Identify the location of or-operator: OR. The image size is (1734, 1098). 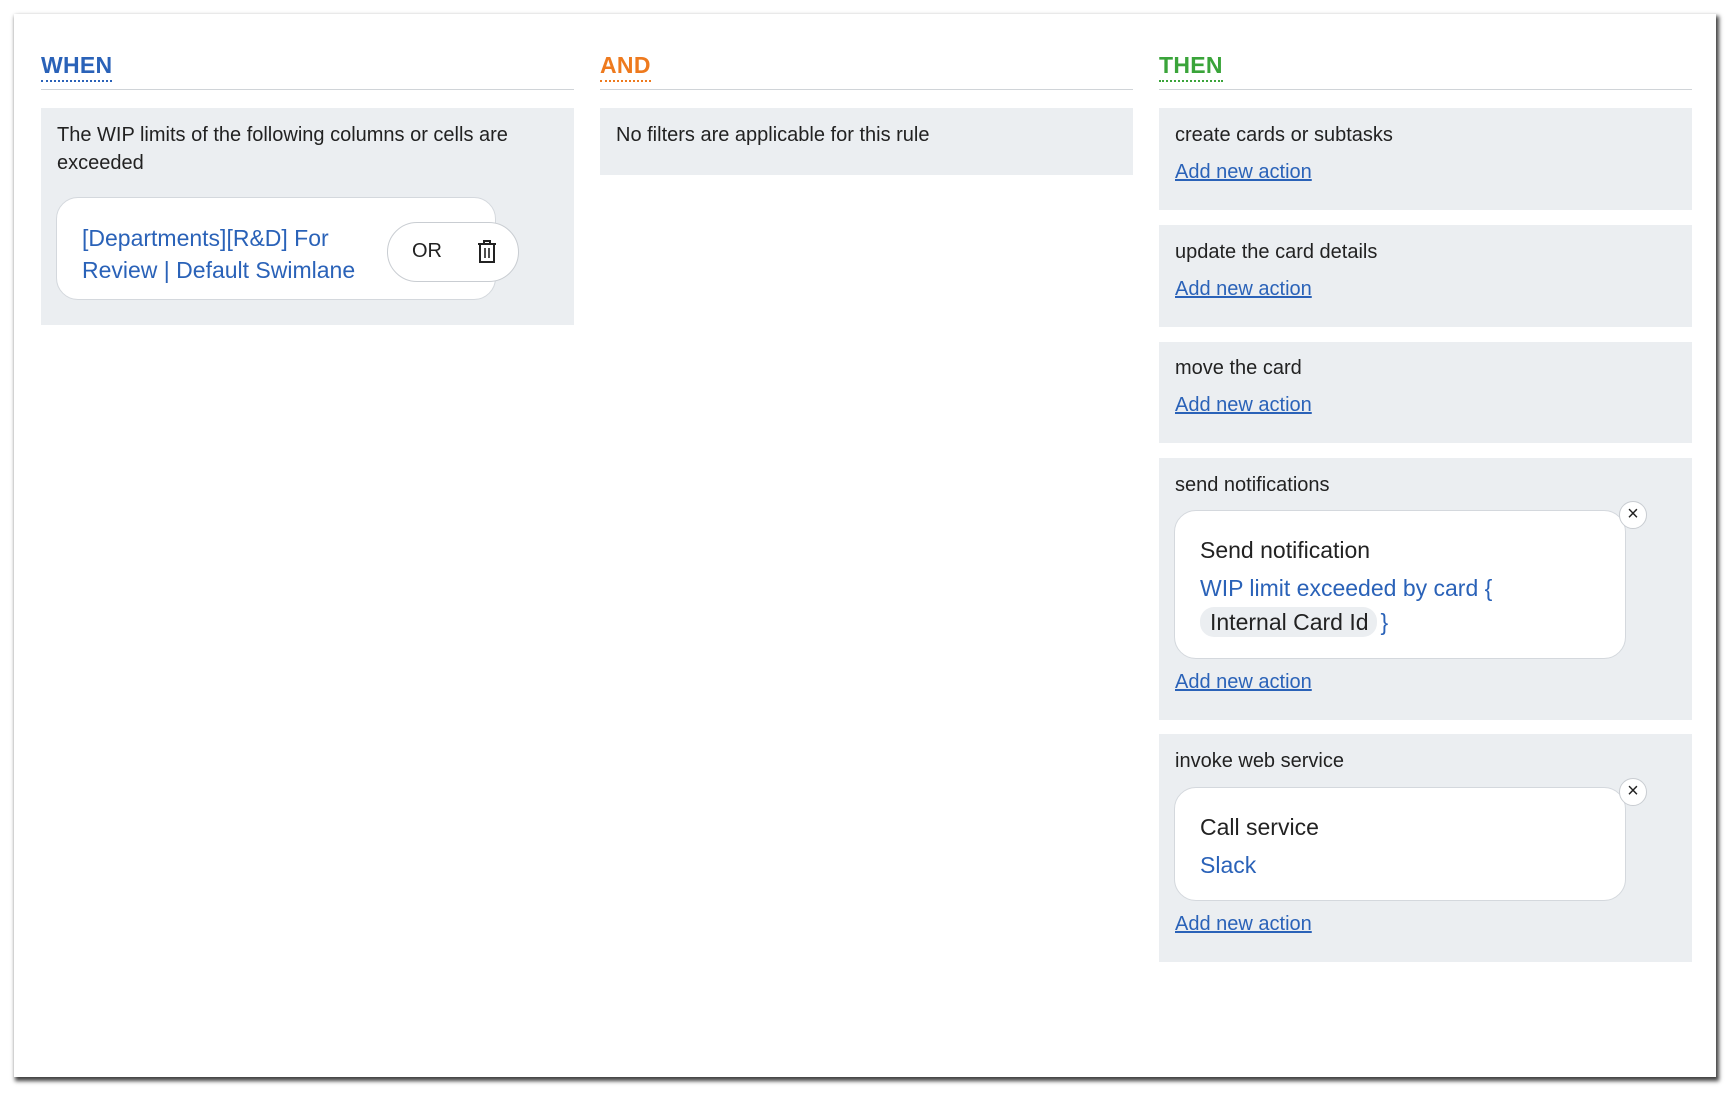
(427, 251).